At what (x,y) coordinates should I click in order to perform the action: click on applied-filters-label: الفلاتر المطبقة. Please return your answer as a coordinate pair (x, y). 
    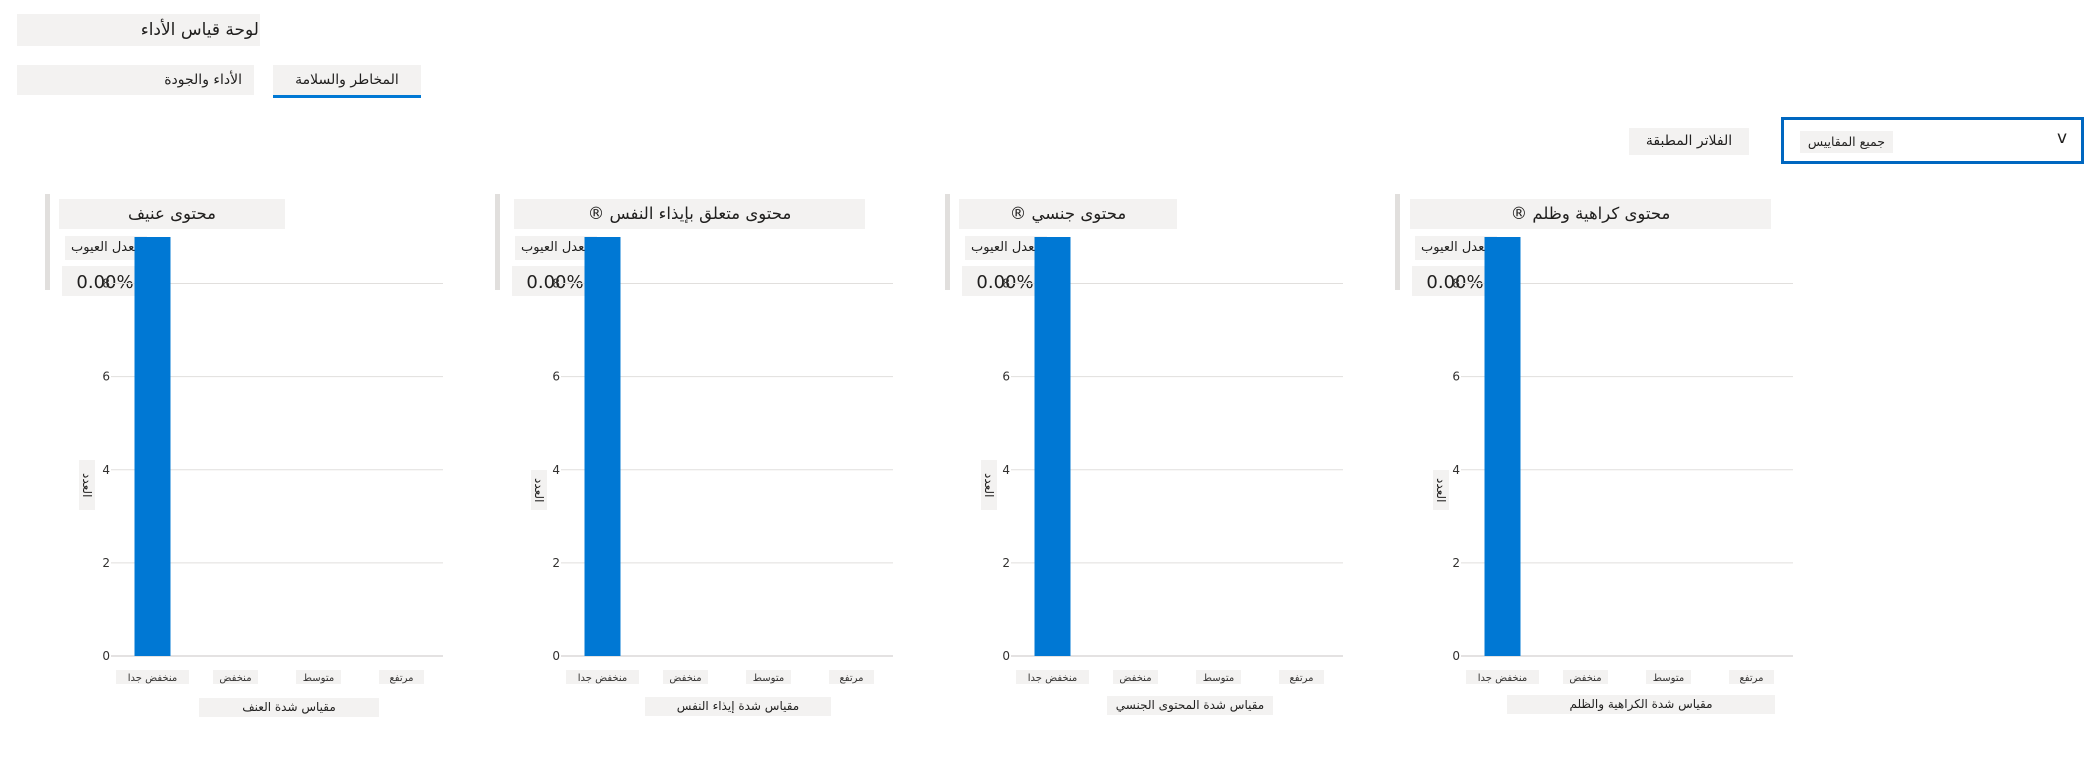
    Looking at the image, I should click on (1689, 141).